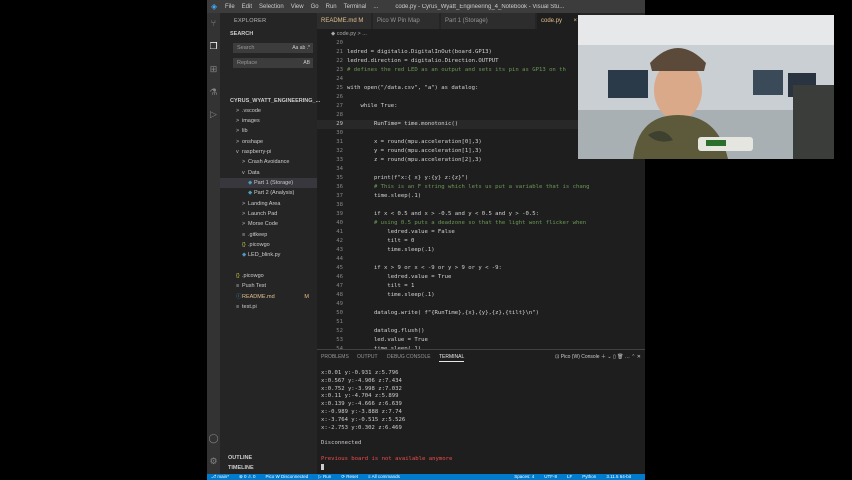  What do you see at coordinates (524, 476) in the screenshot?
I see `status-item: Spaces: 4` at bounding box center [524, 476].